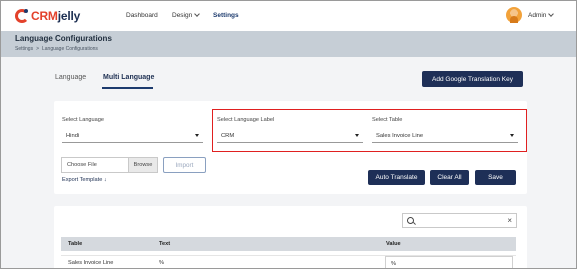 The height and width of the screenshot is (269, 577). What do you see at coordinates (70, 77) in the screenshot?
I see `tab-language: Language` at bounding box center [70, 77].